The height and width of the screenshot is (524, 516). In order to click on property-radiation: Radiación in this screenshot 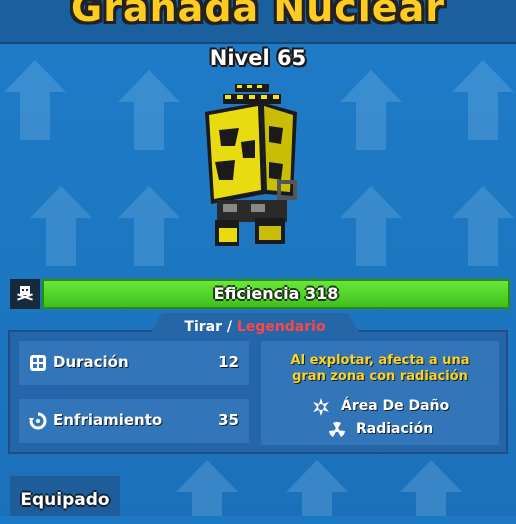, I will do `click(395, 429)`.